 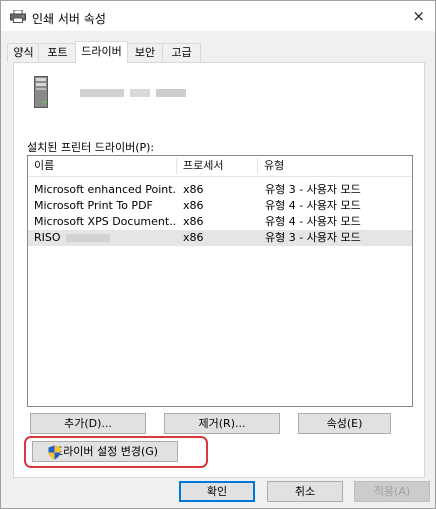 I want to click on driver-name-redacted, so click(x=88, y=238).